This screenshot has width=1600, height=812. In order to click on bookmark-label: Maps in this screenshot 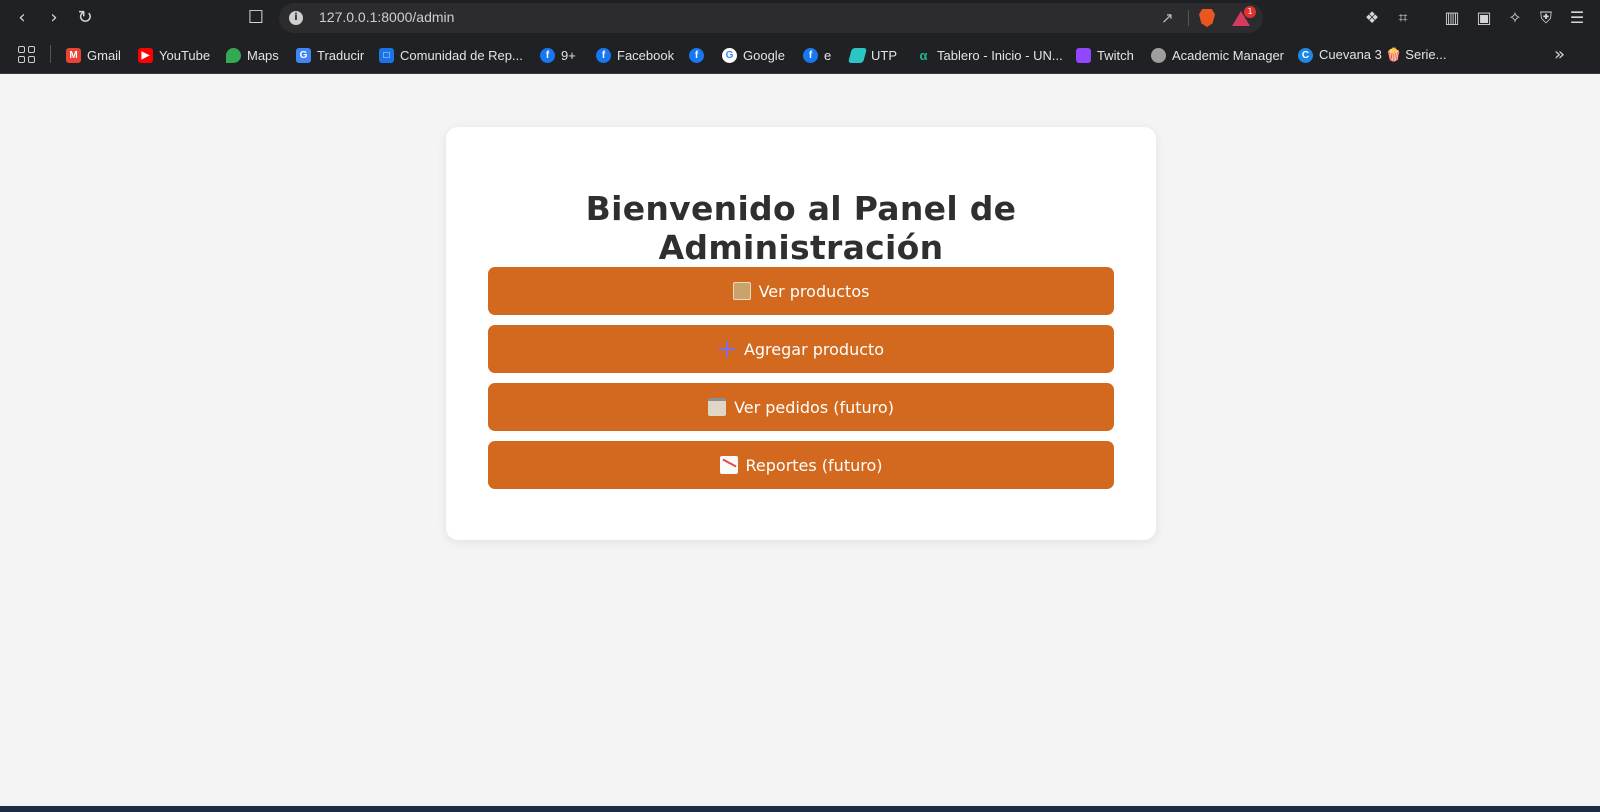, I will do `click(263, 55)`.